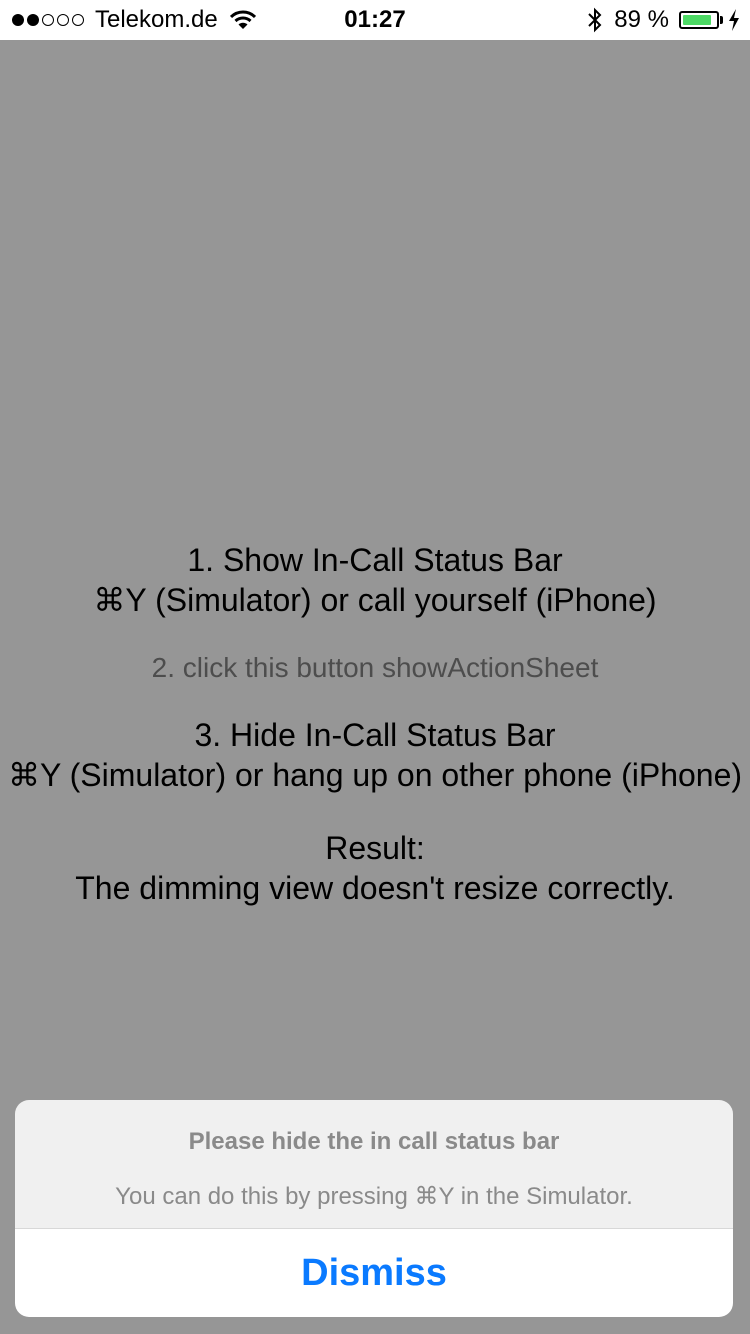  I want to click on bluetooth-icon, so click(595, 20).